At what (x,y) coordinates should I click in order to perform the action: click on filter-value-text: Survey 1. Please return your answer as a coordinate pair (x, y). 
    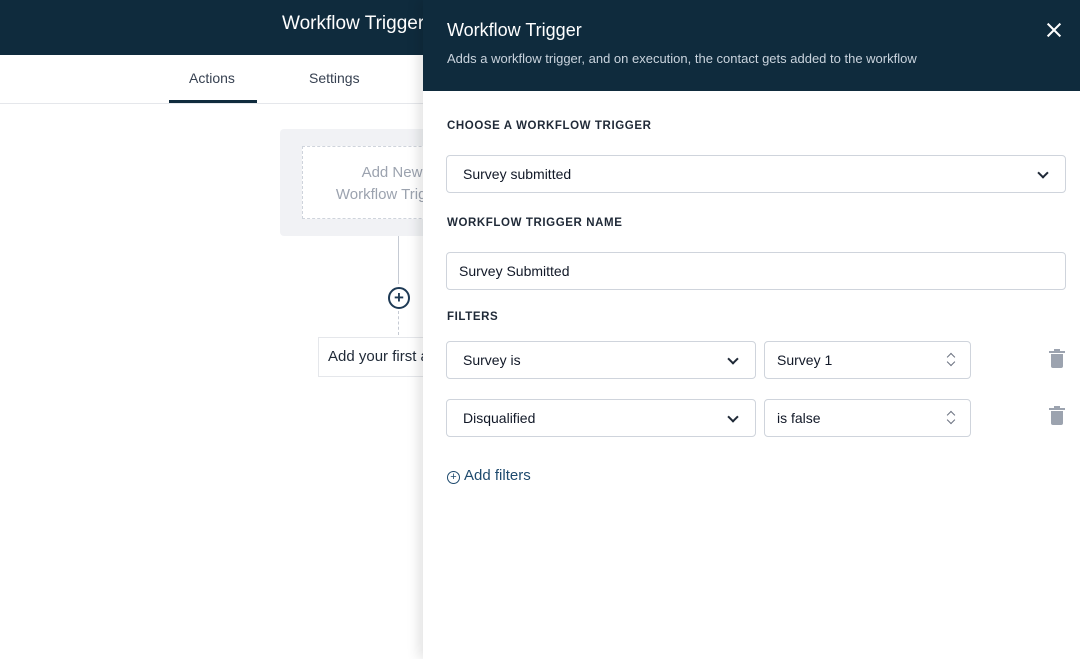
    Looking at the image, I should click on (805, 360).